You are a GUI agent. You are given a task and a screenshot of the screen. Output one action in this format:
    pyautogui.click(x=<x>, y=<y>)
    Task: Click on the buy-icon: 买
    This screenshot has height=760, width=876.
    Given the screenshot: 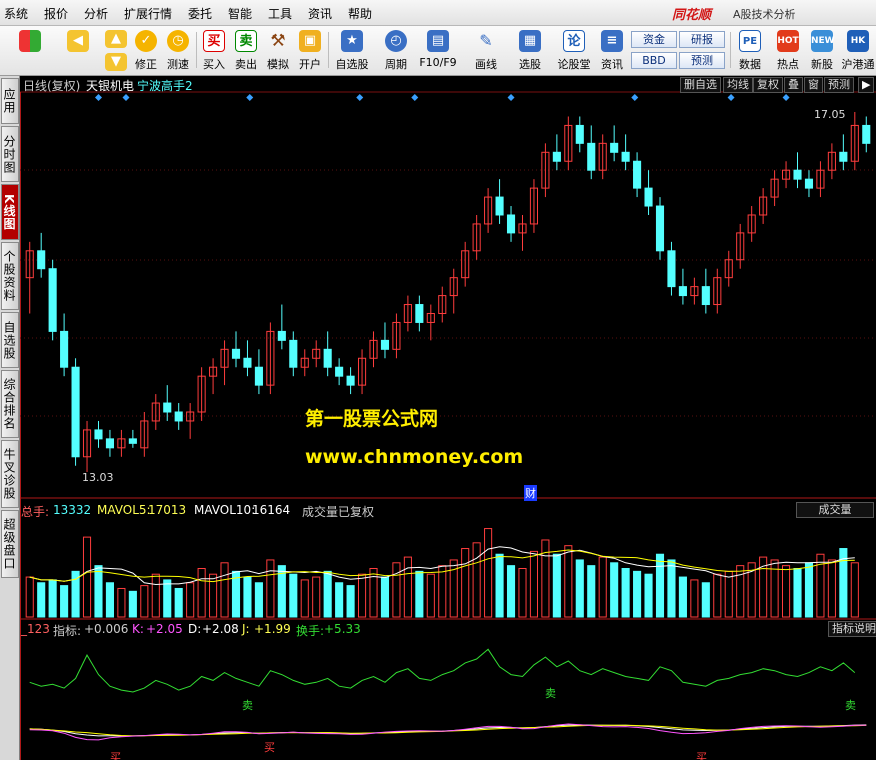 What is the action you would take?
    pyautogui.click(x=214, y=41)
    